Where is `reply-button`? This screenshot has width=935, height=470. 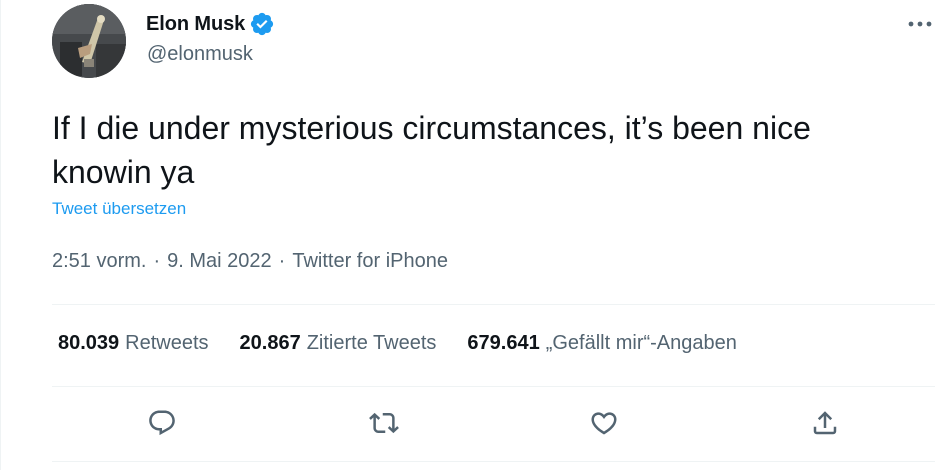
reply-button is located at coordinates (162, 423).